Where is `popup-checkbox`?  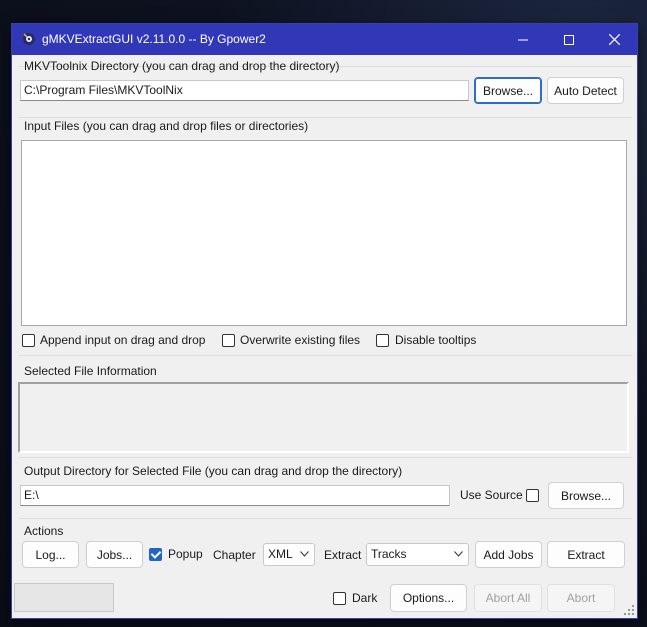 popup-checkbox is located at coordinates (155, 554).